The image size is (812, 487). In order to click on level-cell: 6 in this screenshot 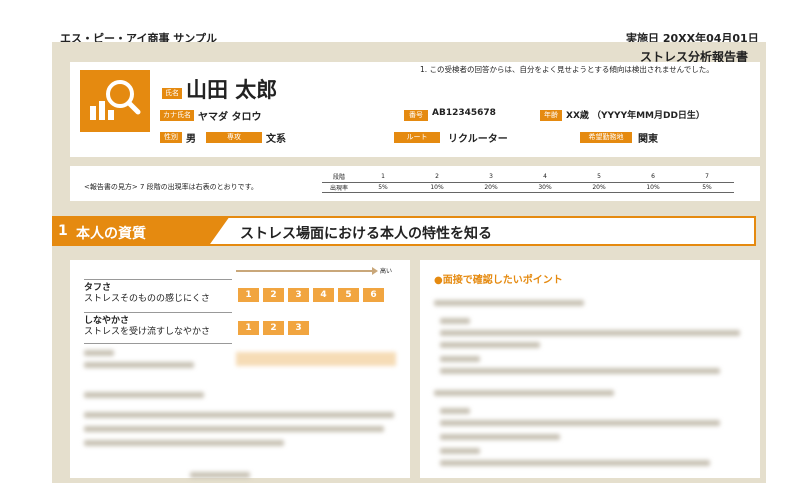, I will do `click(653, 177)`.